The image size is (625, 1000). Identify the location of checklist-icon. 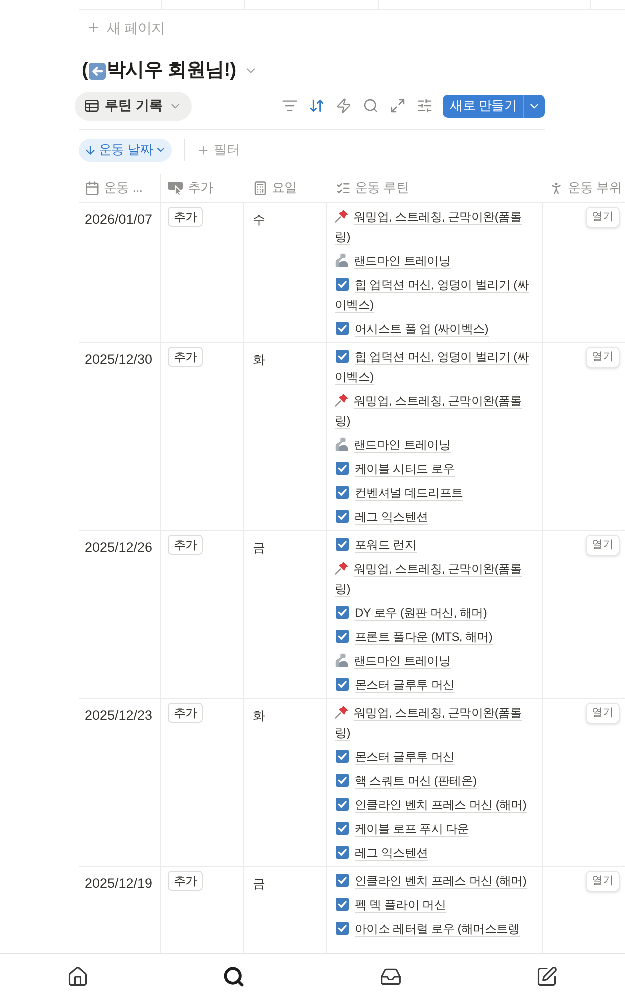
(343, 188).